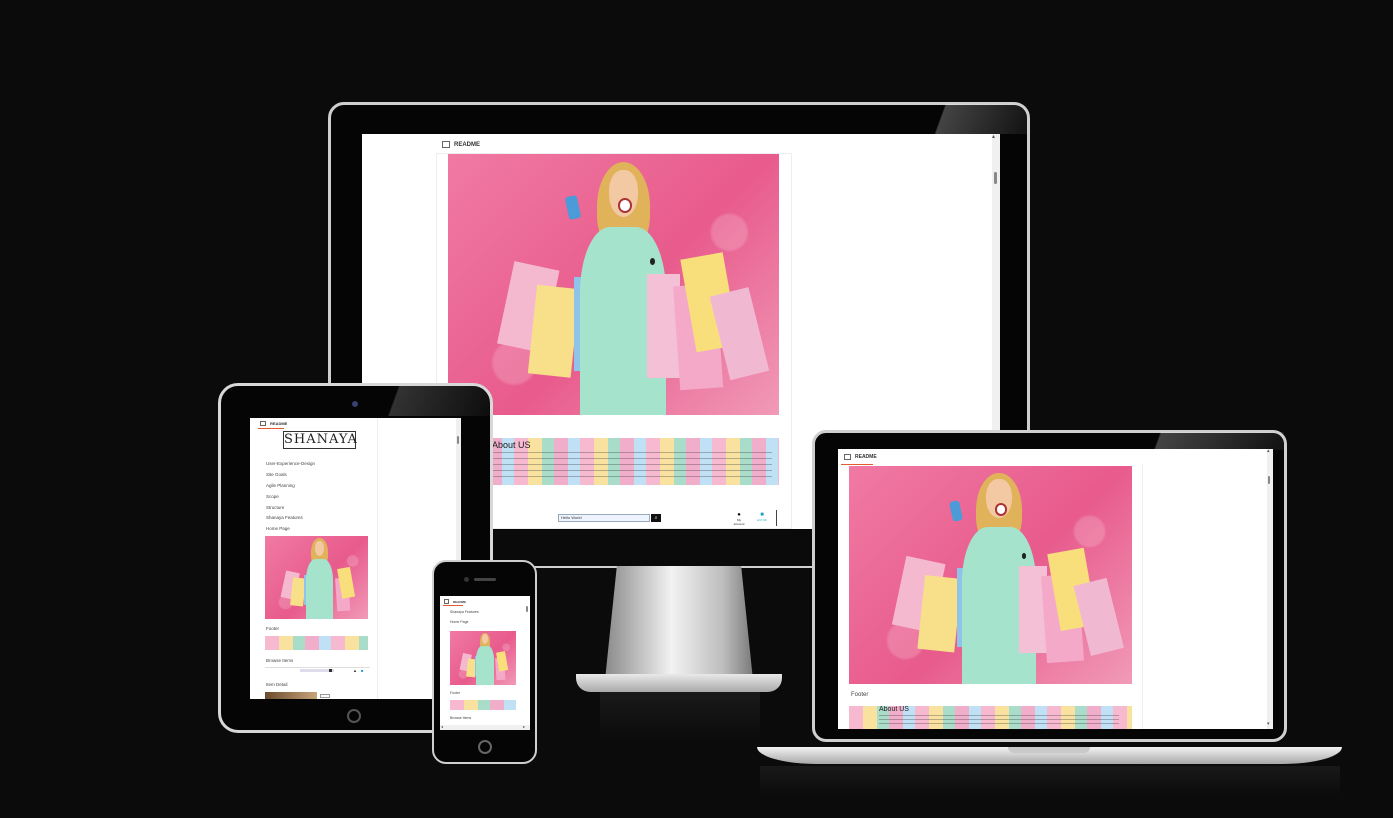  What do you see at coordinates (272, 496) in the screenshot?
I see `toc-item: Scope` at bounding box center [272, 496].